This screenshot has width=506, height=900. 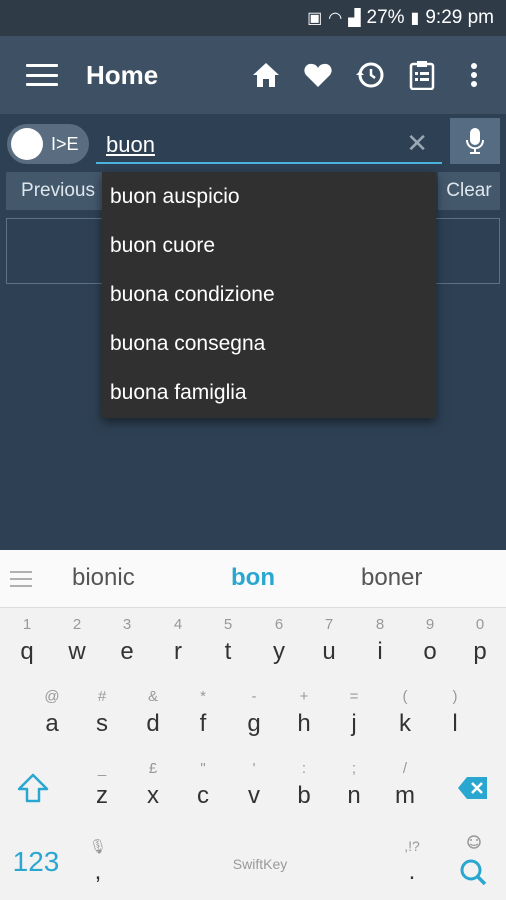 I want to click on space-key: SwiftKey, so click(x=260, y=864).